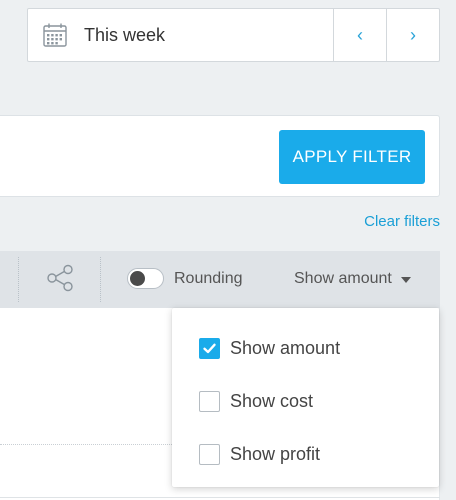 Image resolution: width=456 pixels, height=500 pixels. I want to click on previous-period-button: ‹, so click(359, 35).